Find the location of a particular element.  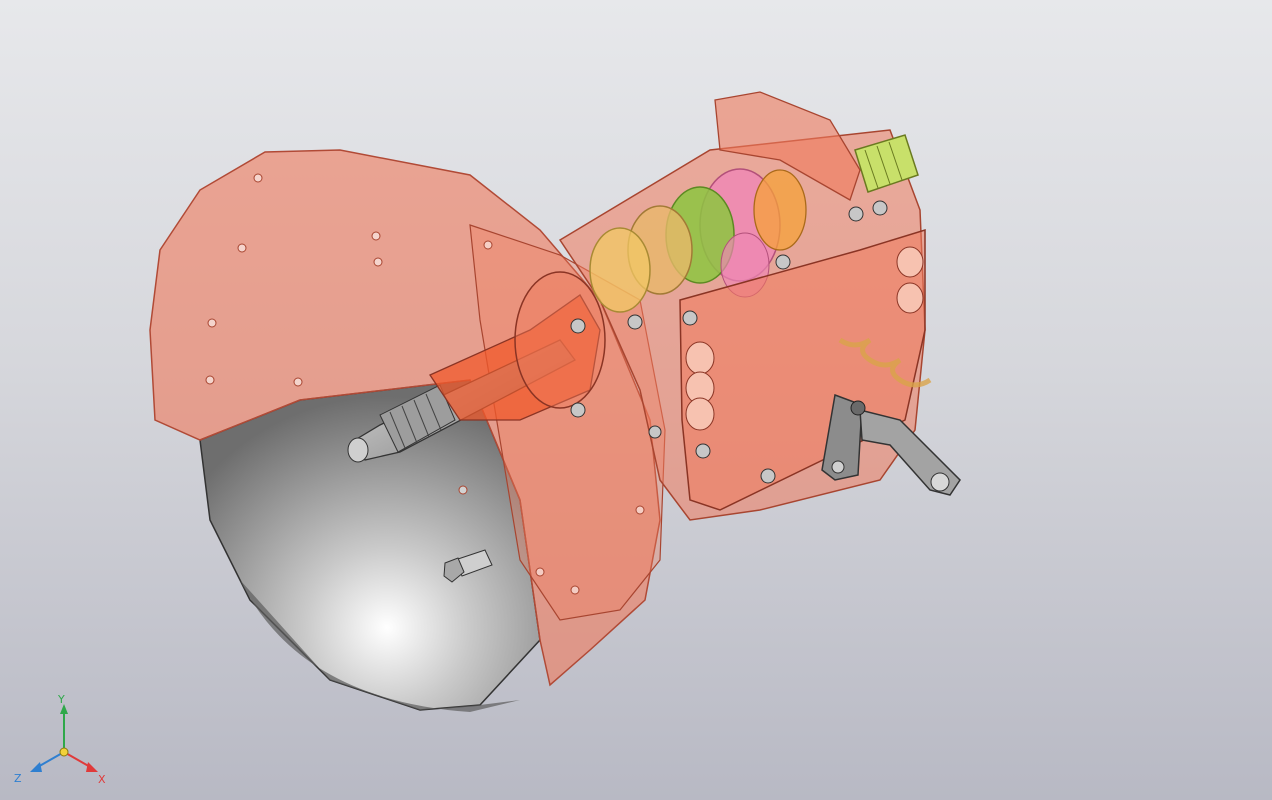

triad-origin is located at coordinates (64, 752).